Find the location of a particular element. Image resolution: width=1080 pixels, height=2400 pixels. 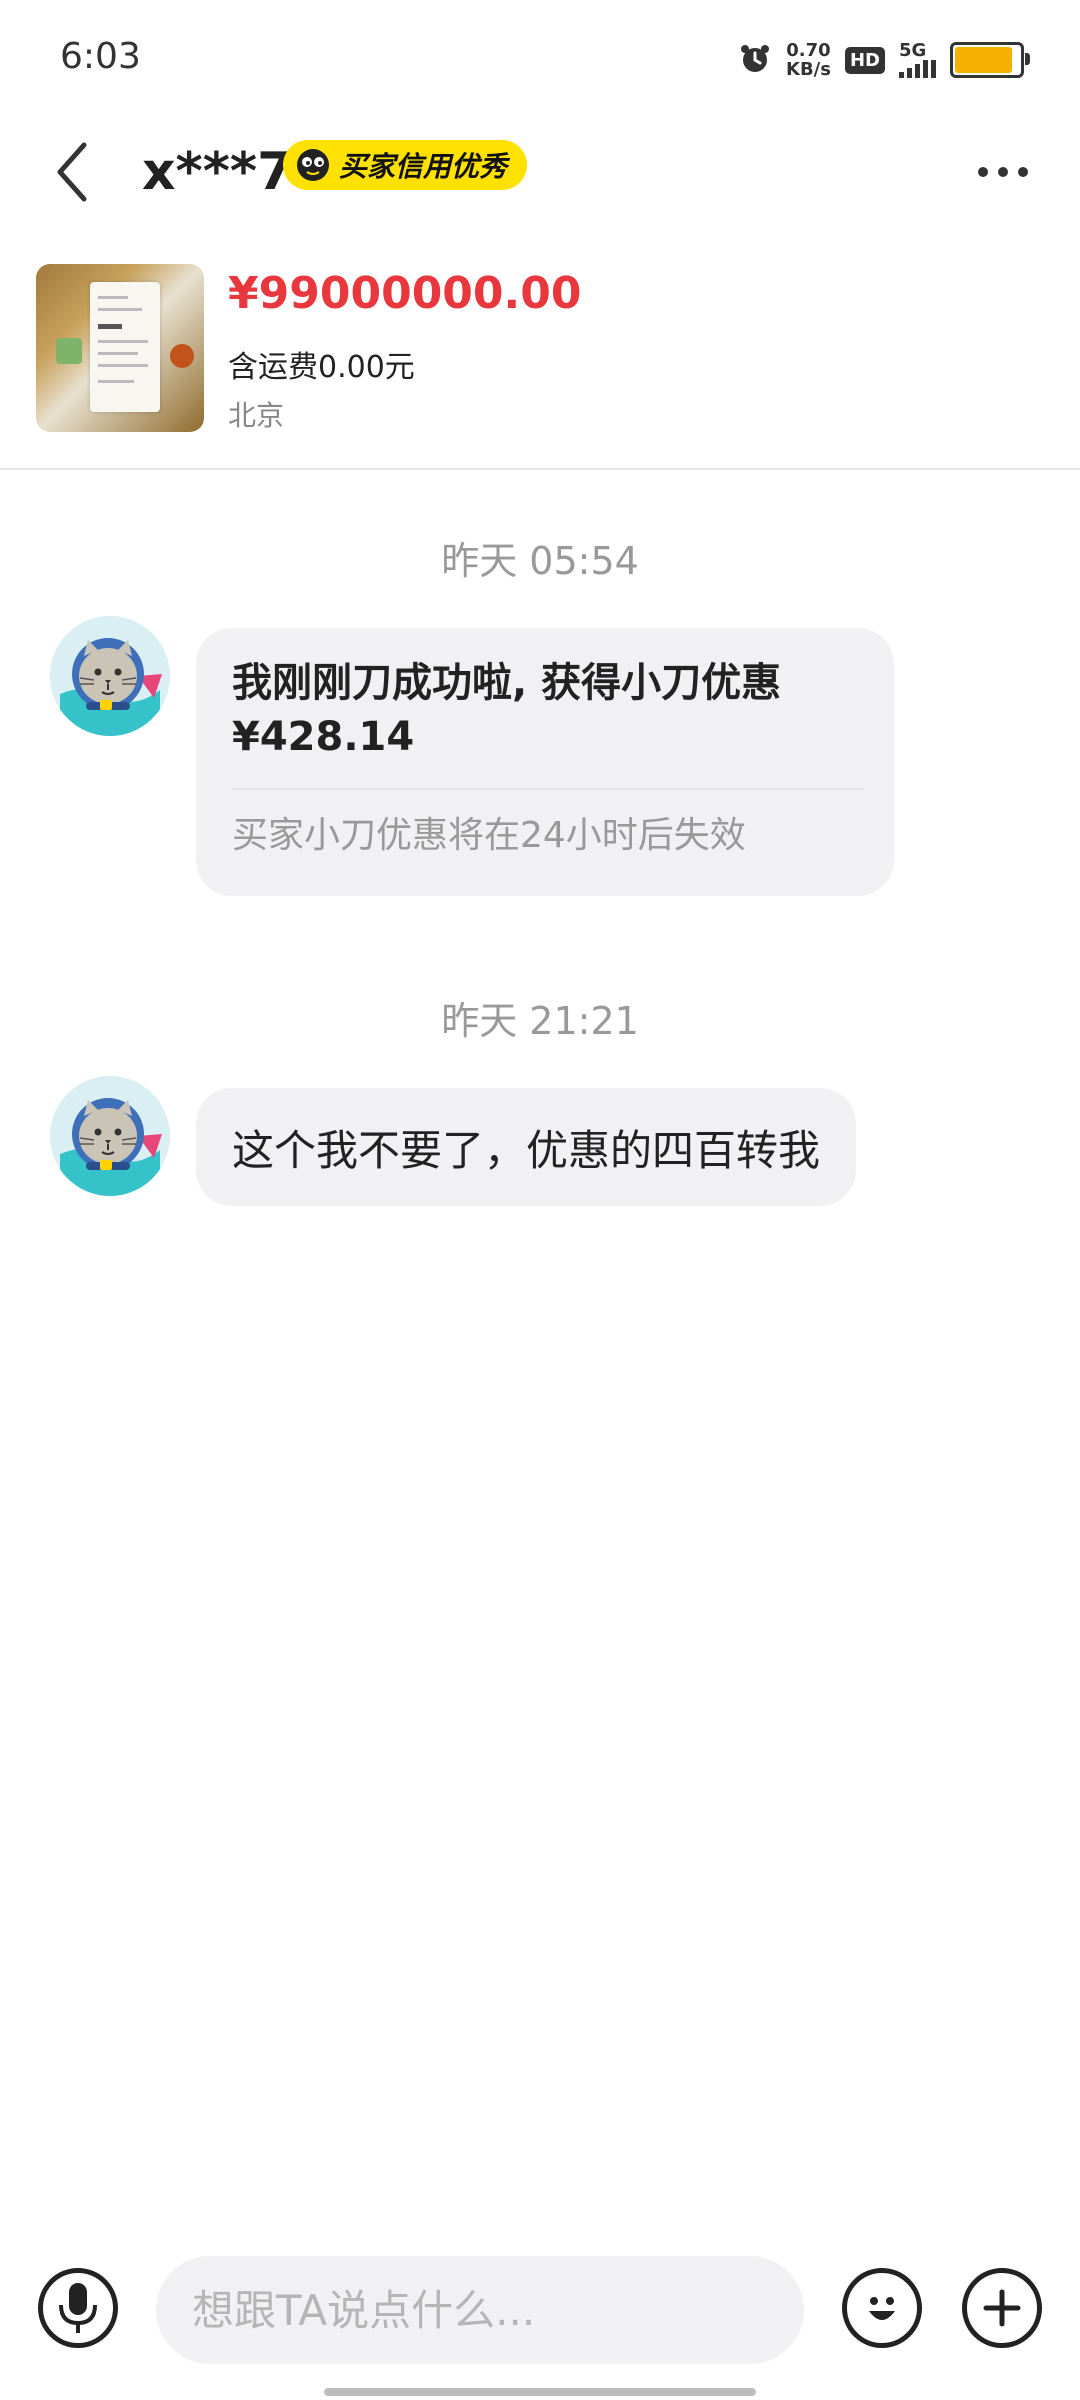

back-button is located at coordinates (72, 172).